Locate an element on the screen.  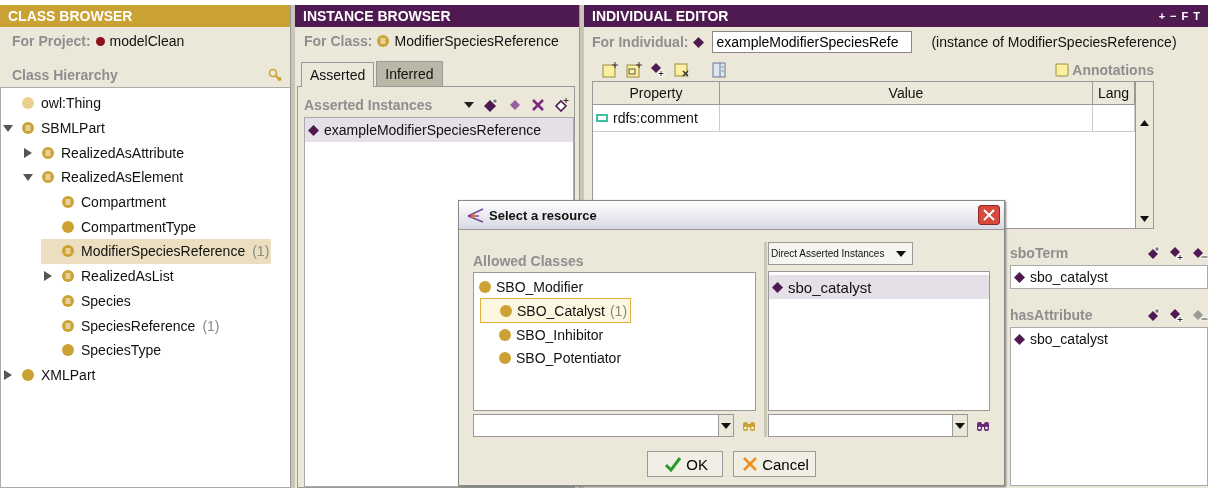
tree-item: SpeciesType is located at coordinates (102, 350).